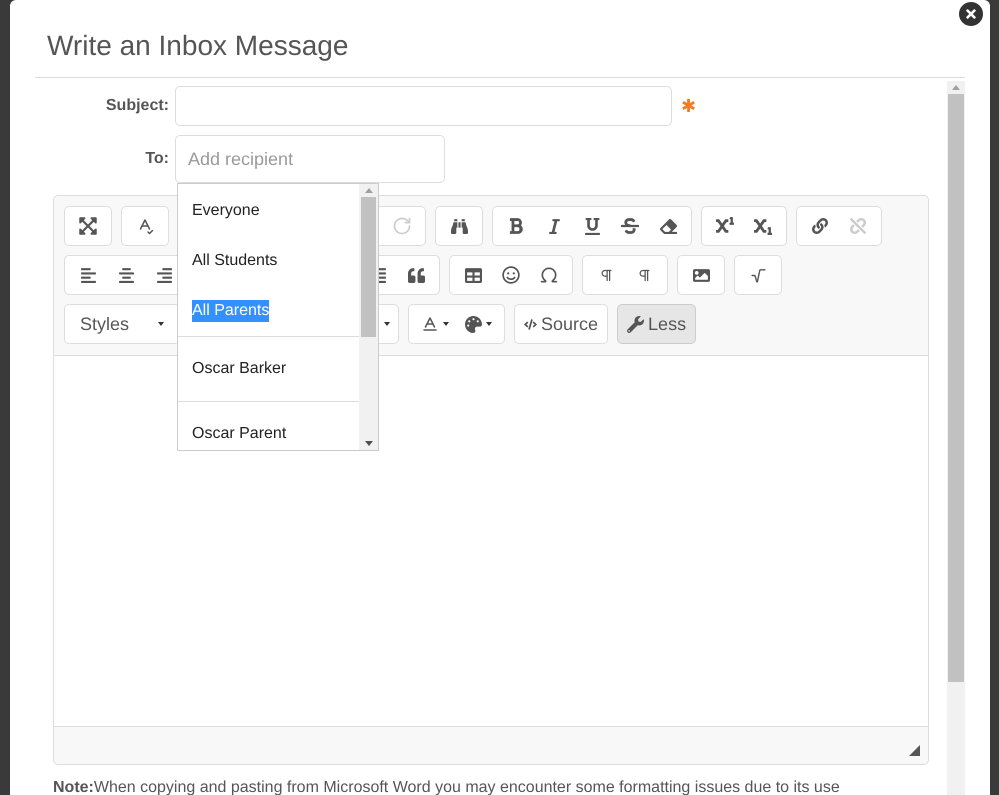 The image size is (999, 795). I want to click on scroll-down-icon, so click(368, 443).